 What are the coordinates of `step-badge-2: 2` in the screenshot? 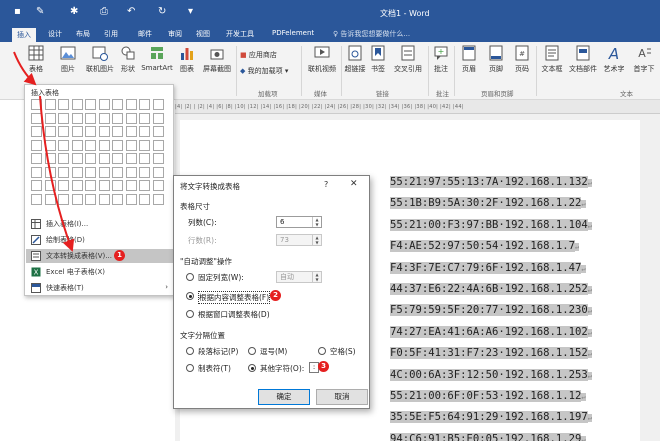 It's located at (275, 295).